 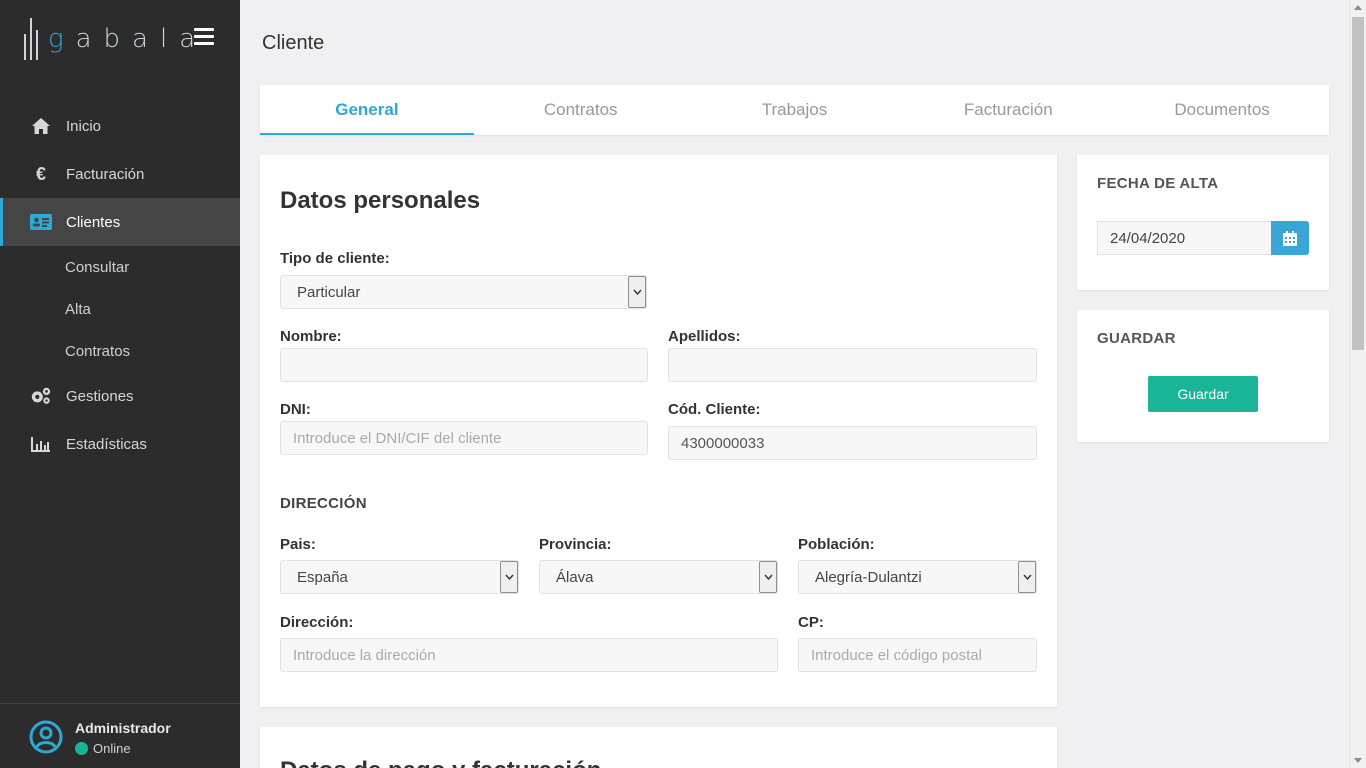 I want to click on calendar-icon, so click(x=1290, y=238).